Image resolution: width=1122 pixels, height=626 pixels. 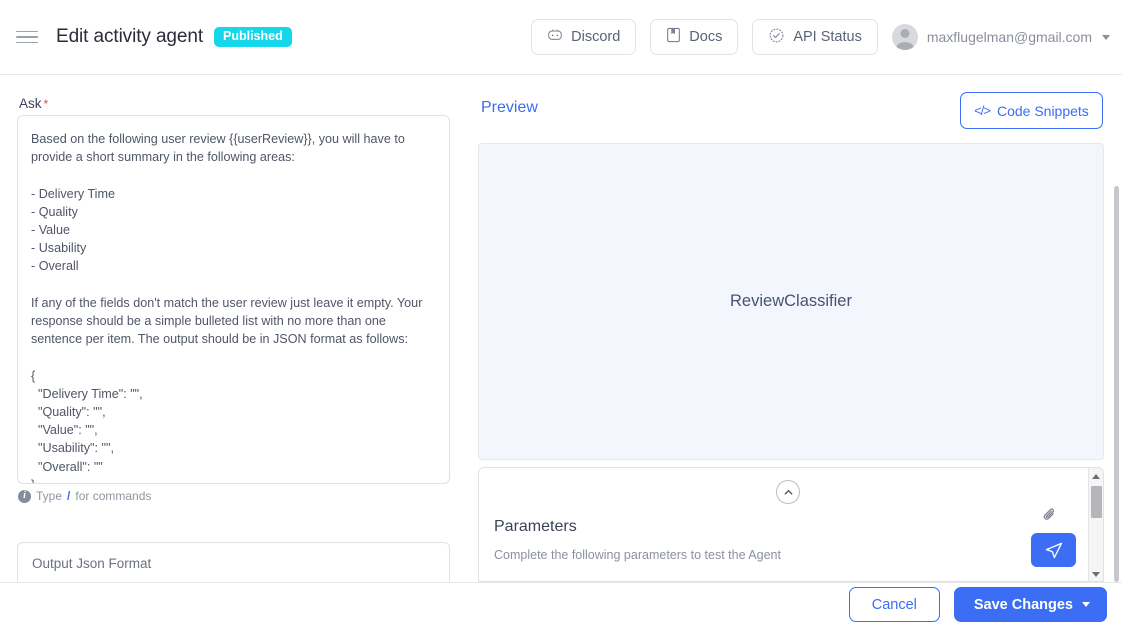 What do you see at coordinates (1116, 384) in the screenshot?
I see `page-scrollbar` at bounding box center [1116, 384].